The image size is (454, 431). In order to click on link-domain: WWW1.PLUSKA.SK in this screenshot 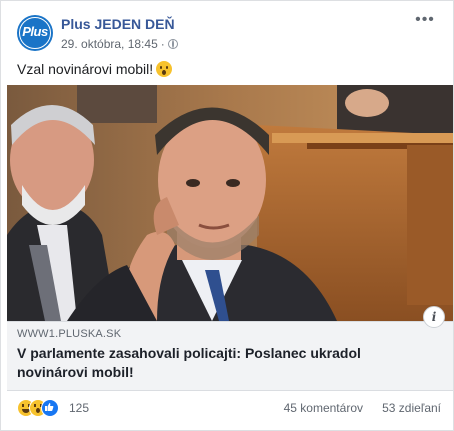, I will do `click(69, 334)`.